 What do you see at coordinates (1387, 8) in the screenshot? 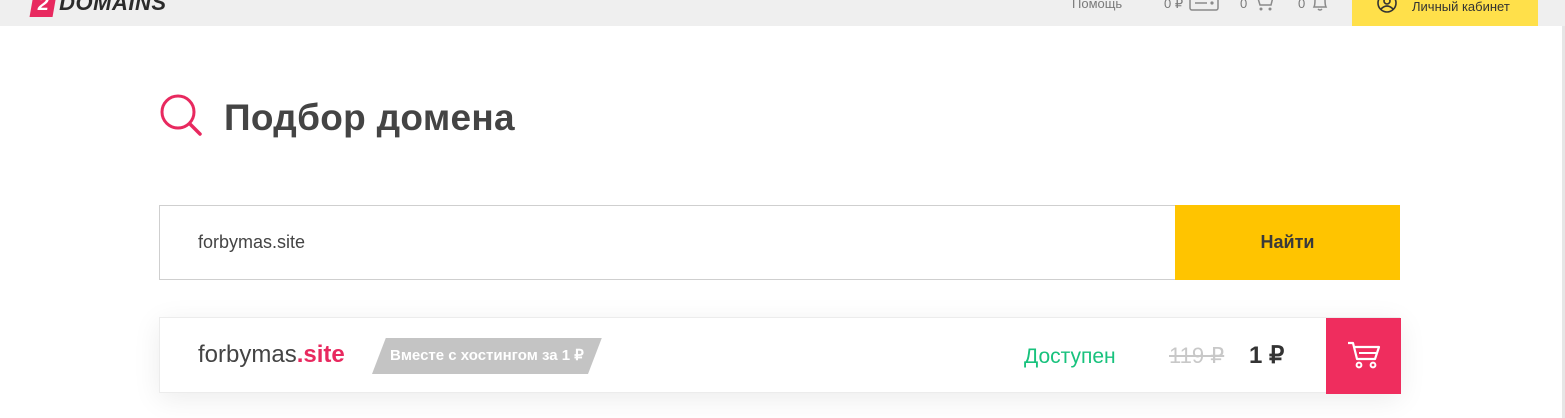
I see `user-icon` at bounding box center [1387, 8].